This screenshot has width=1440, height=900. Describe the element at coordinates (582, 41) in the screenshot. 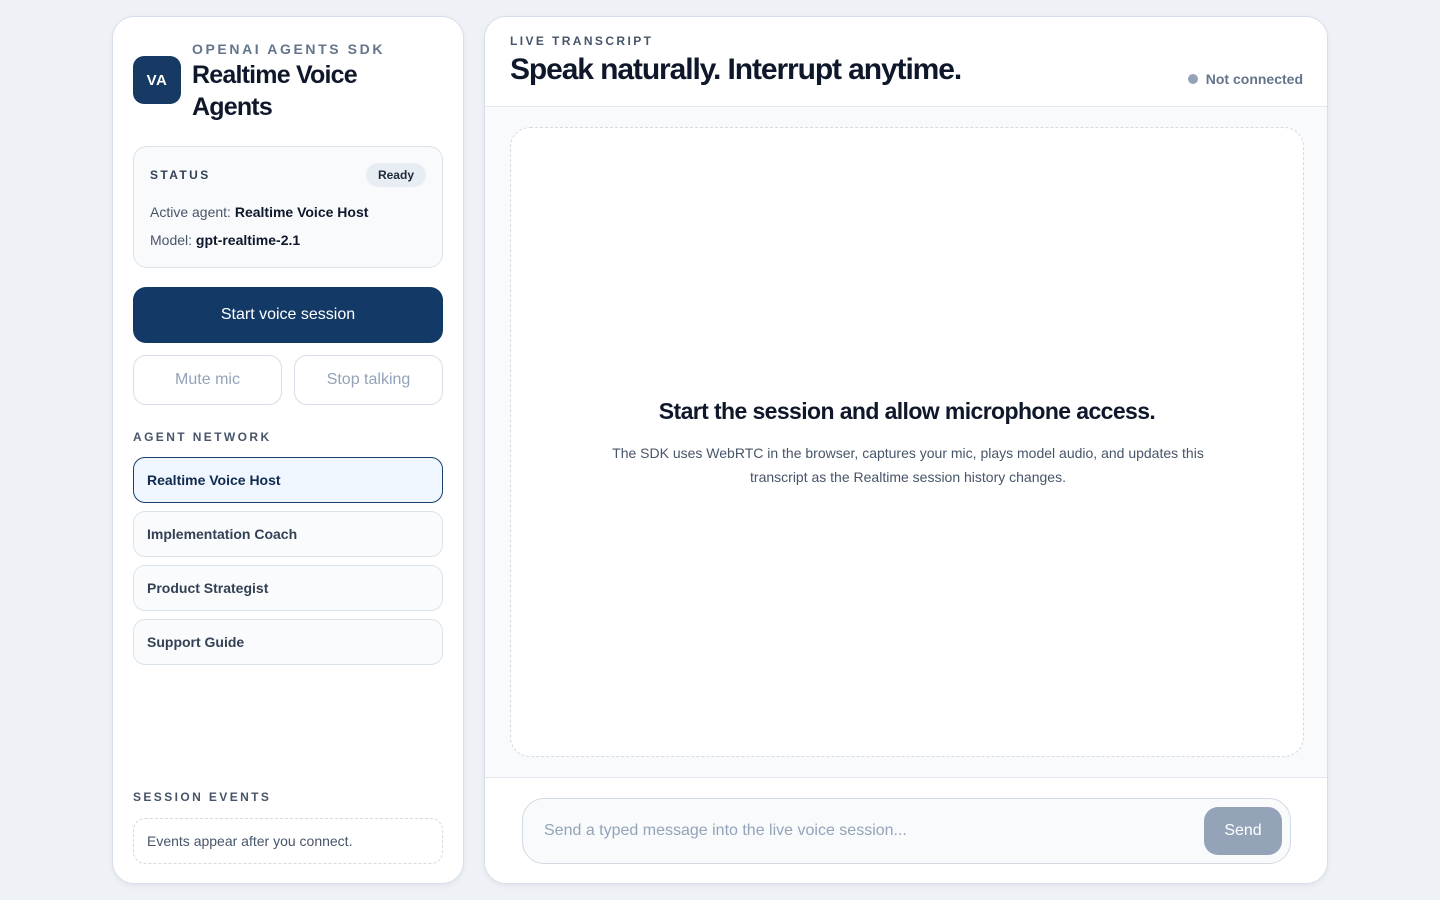

I see `transcript-eyebrow: LIVE TRANSCRIPT` at that location.